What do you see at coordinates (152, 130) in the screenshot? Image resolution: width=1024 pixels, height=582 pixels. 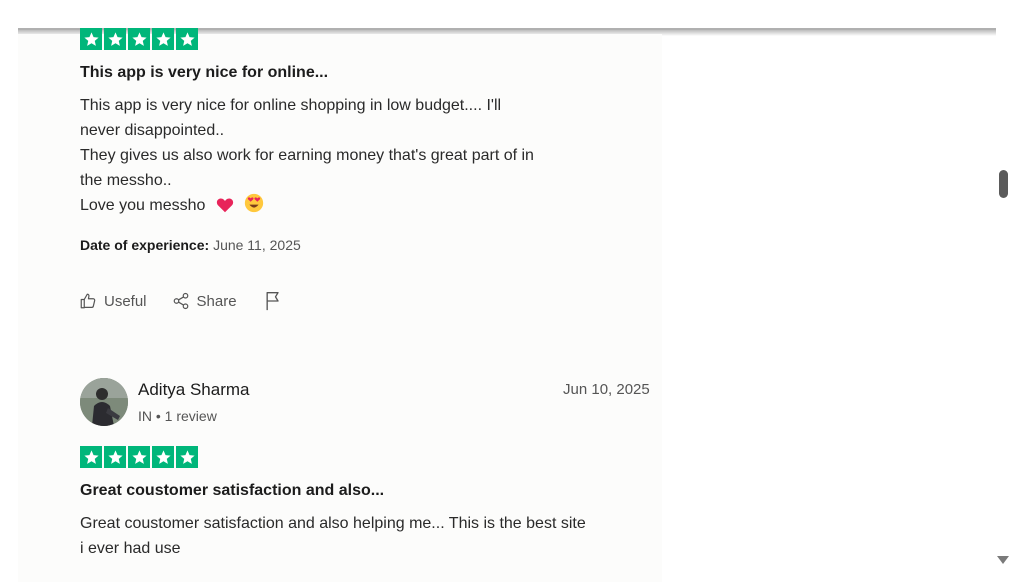 I see `review-body-line: never disappointed..` at bounding box center [152, 130].